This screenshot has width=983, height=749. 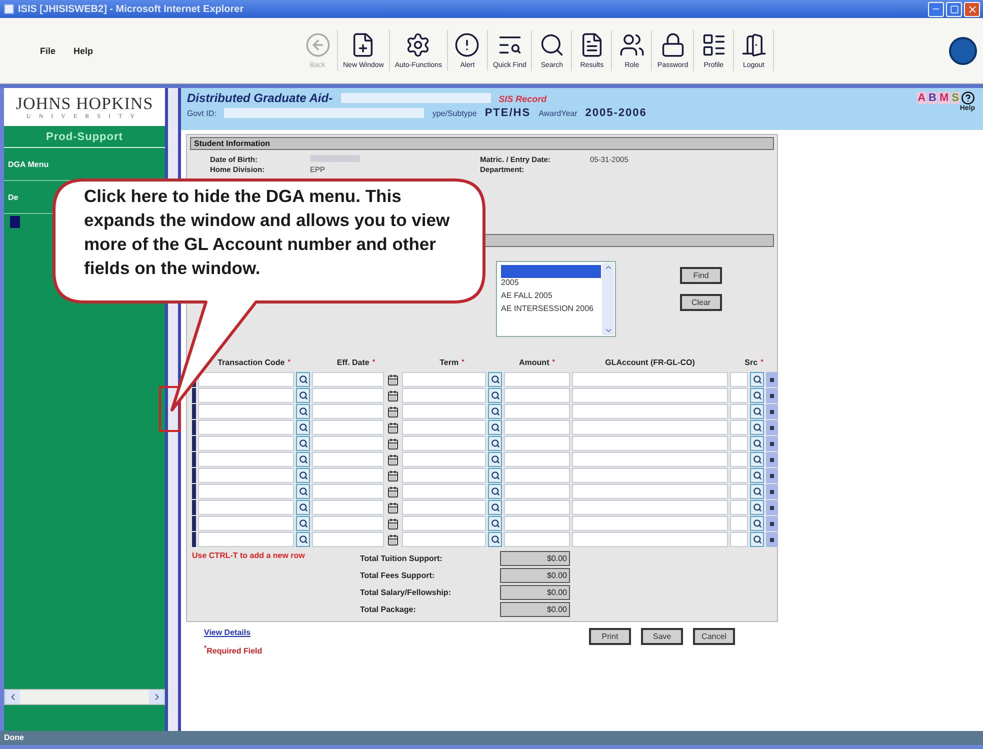 What do you see at coordinates (84, 51) in the screenshot?
I see `menu-item: Help` at bounding box center [84, 51].